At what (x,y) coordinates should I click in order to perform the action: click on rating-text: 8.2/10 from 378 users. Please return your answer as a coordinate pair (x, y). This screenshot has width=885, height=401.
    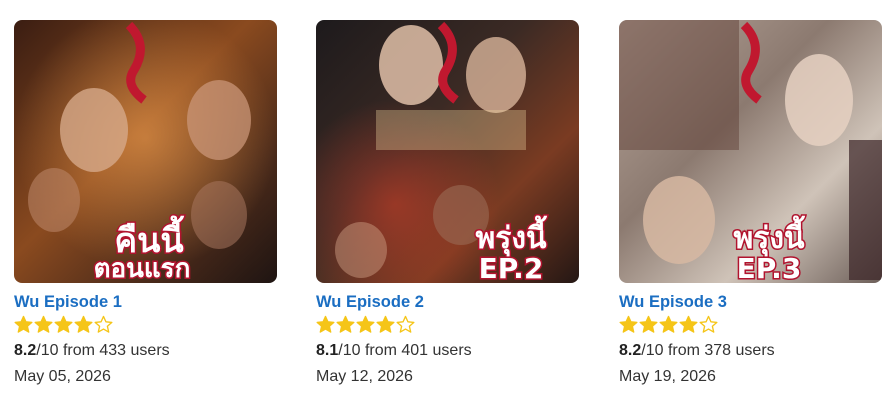
    Looking at the image, I should click on (750, 351).